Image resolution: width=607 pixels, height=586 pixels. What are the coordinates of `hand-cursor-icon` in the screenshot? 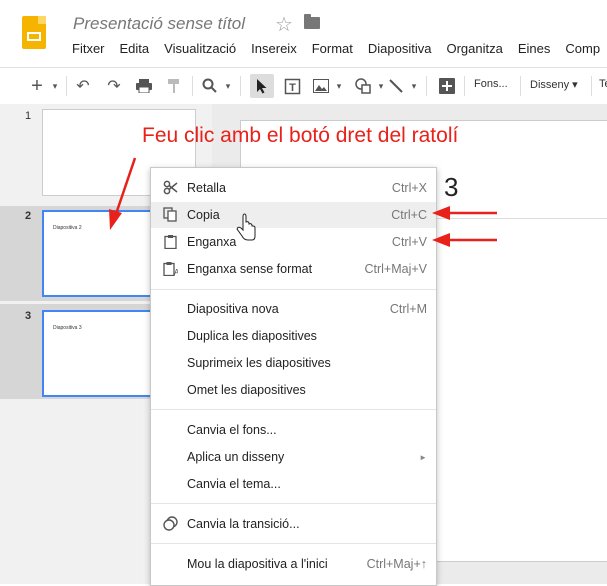 It's located at (246, 227).